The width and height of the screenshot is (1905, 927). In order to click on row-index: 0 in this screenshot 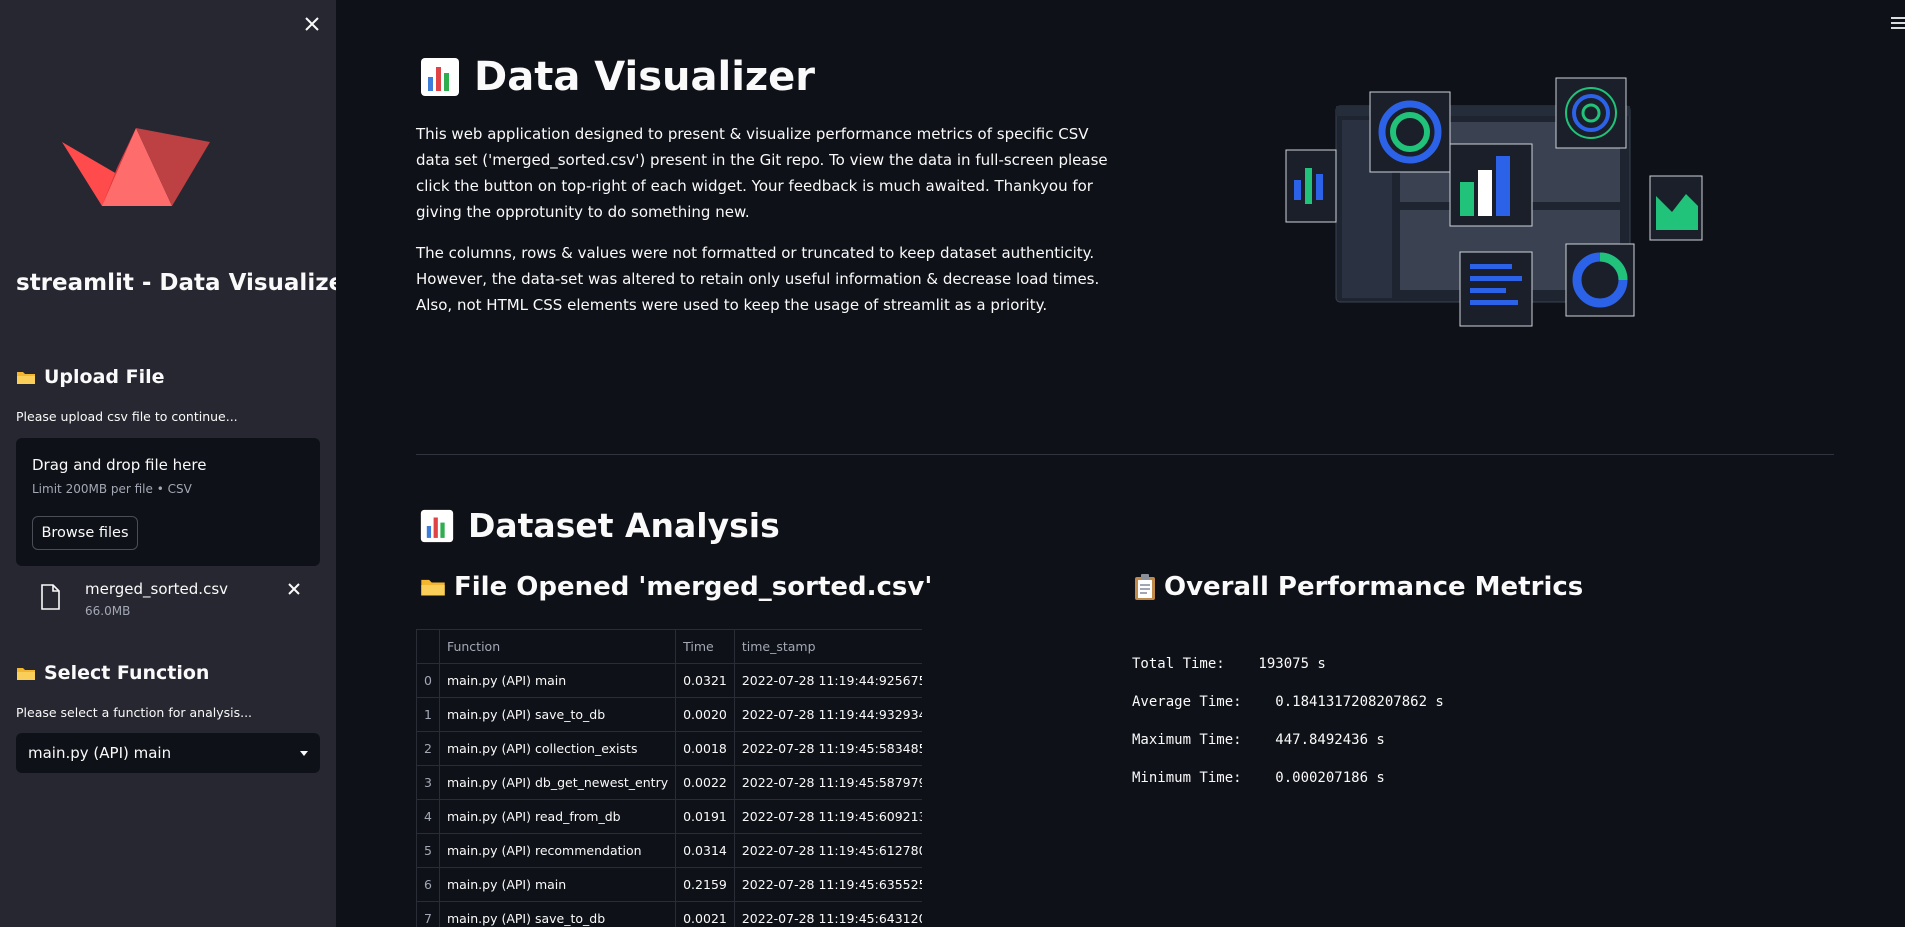, I will do `click(428, 680)`.